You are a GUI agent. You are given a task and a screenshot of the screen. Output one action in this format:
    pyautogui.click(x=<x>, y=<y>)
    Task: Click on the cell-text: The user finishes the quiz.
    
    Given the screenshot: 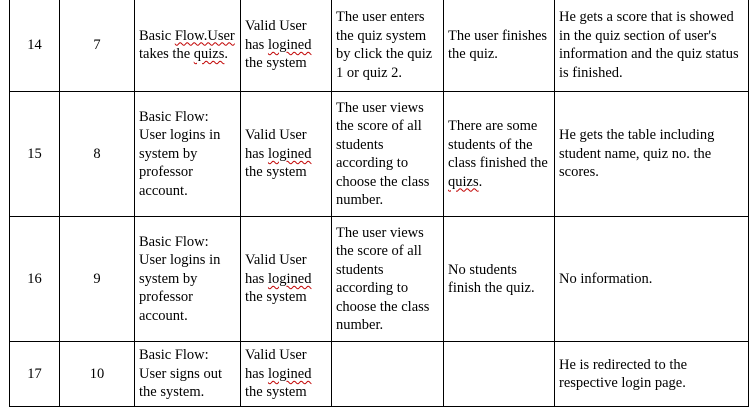 What is the action you would take?
    pyautogui.click(x=498, y=45)
    